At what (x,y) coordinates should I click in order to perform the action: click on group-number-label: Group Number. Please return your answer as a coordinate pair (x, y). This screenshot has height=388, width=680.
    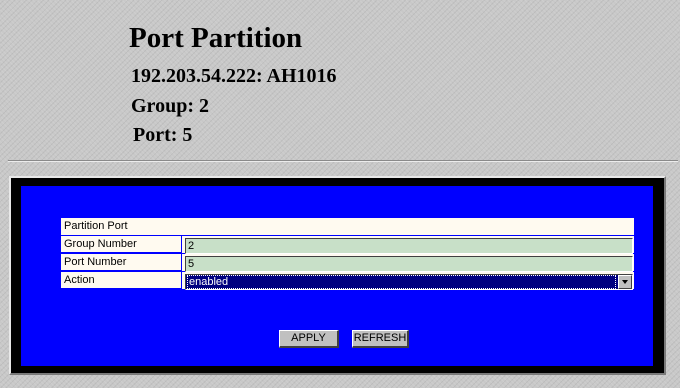
    Looking at the image, I should click on (121, 244).